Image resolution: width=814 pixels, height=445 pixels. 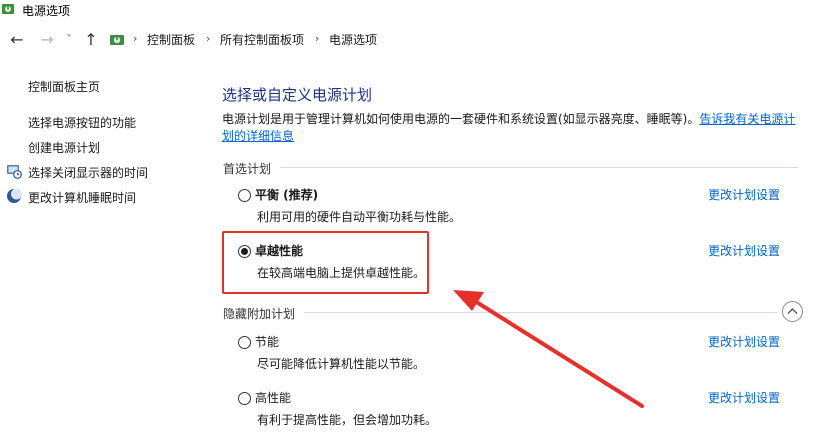 I want to click on navigation-bar: ← → ˅ ↑ › 控制面板 › 所有控制面板项 › 电源选项, so click(x=407, y=40).